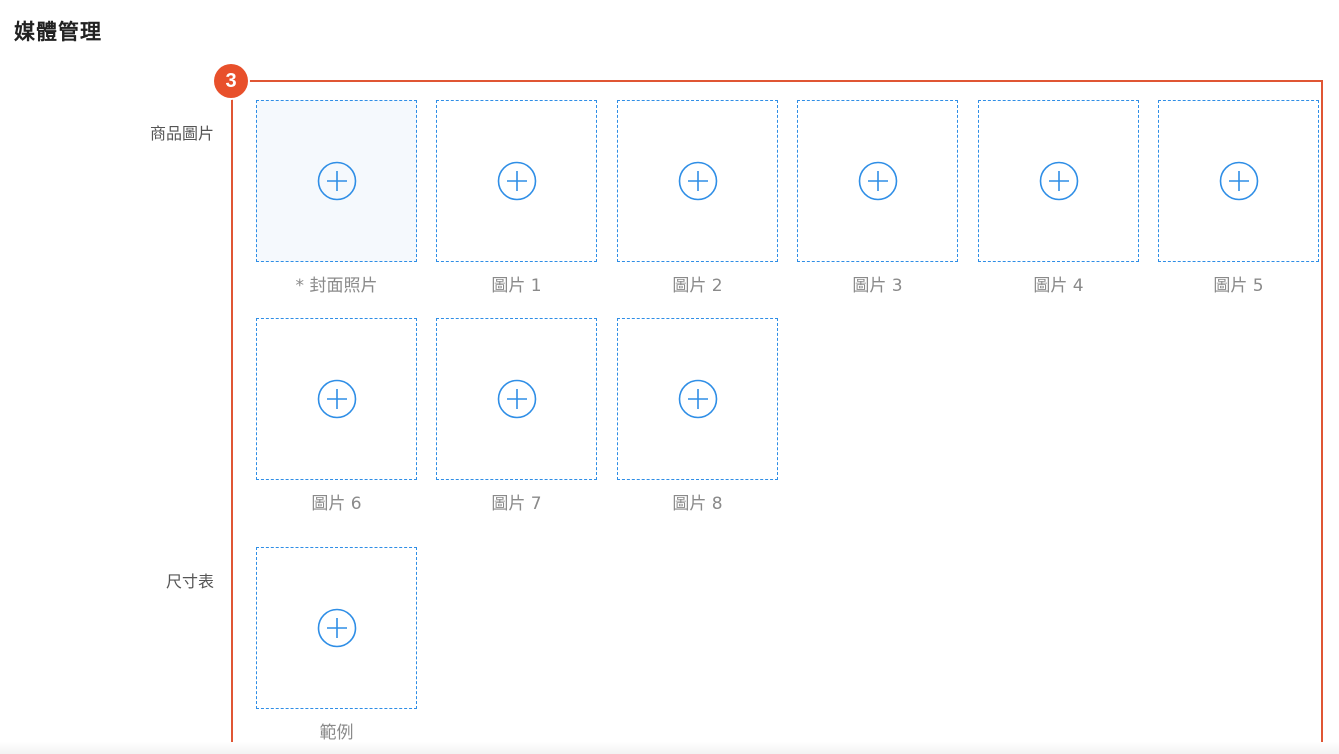 Image resolution: width=1339 pixels, height=754 pixels. Describe the element at coordinates (1058, 286) in the screenshot. I see `slot-label: 圖片 4` at that location.